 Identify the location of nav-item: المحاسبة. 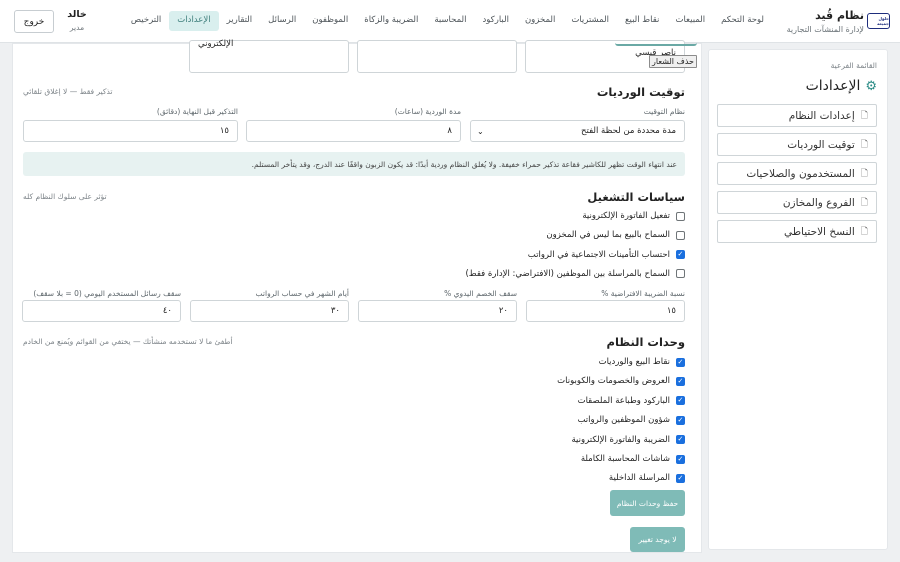
(450, 21).